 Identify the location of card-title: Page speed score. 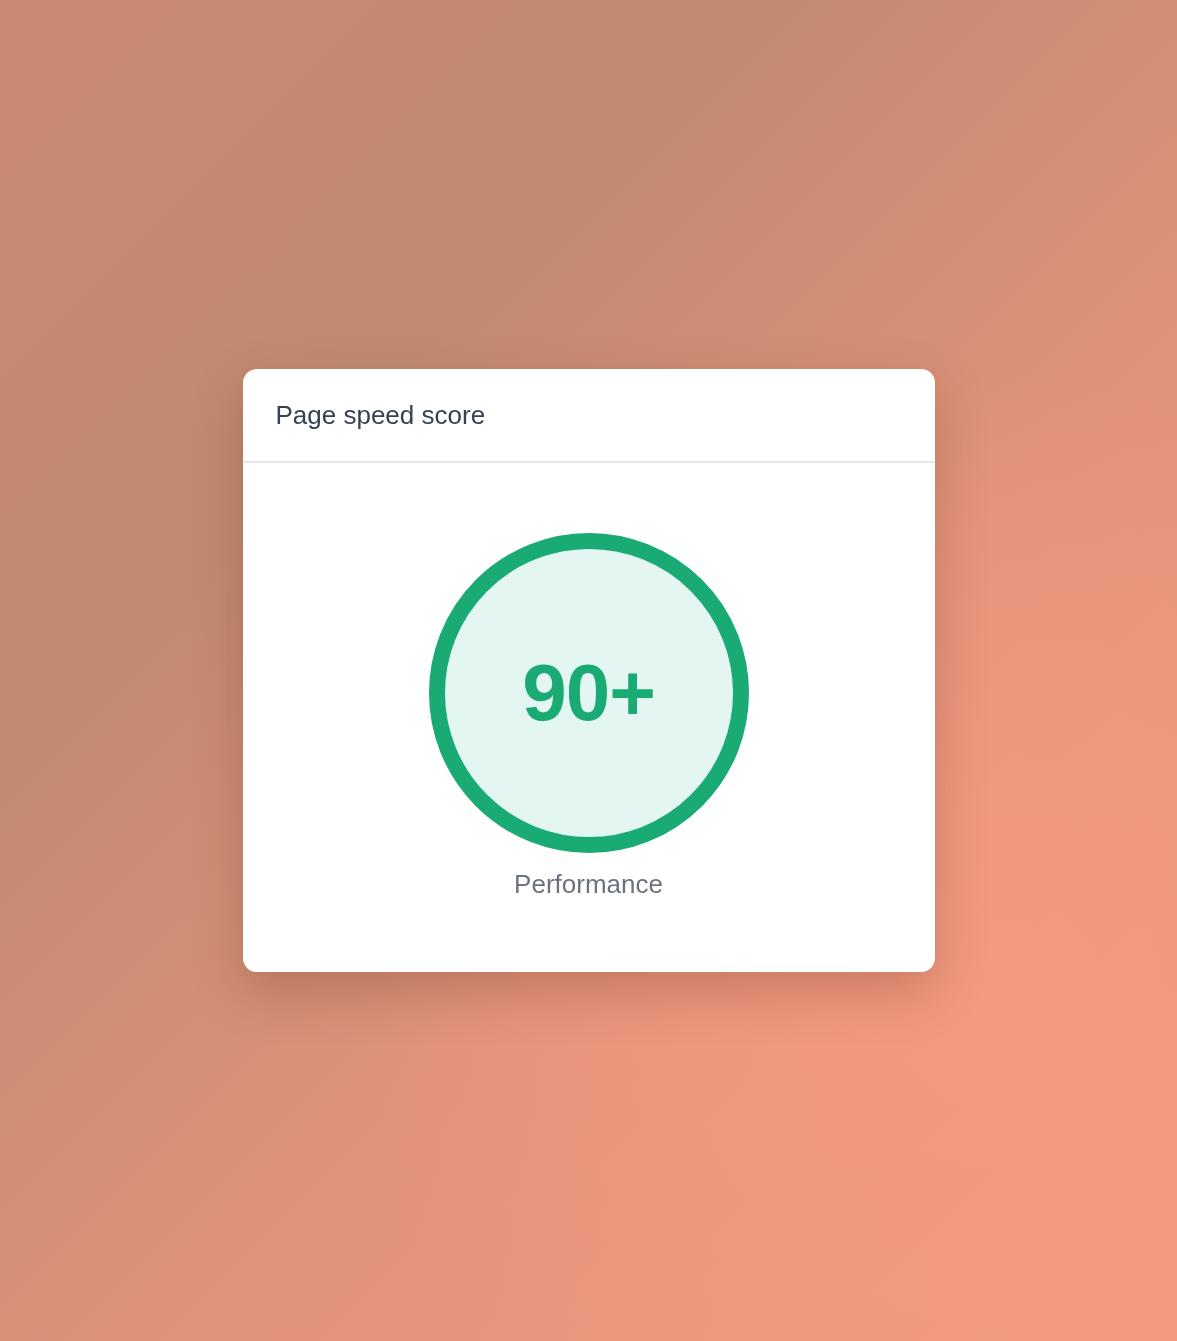
(380, 415).